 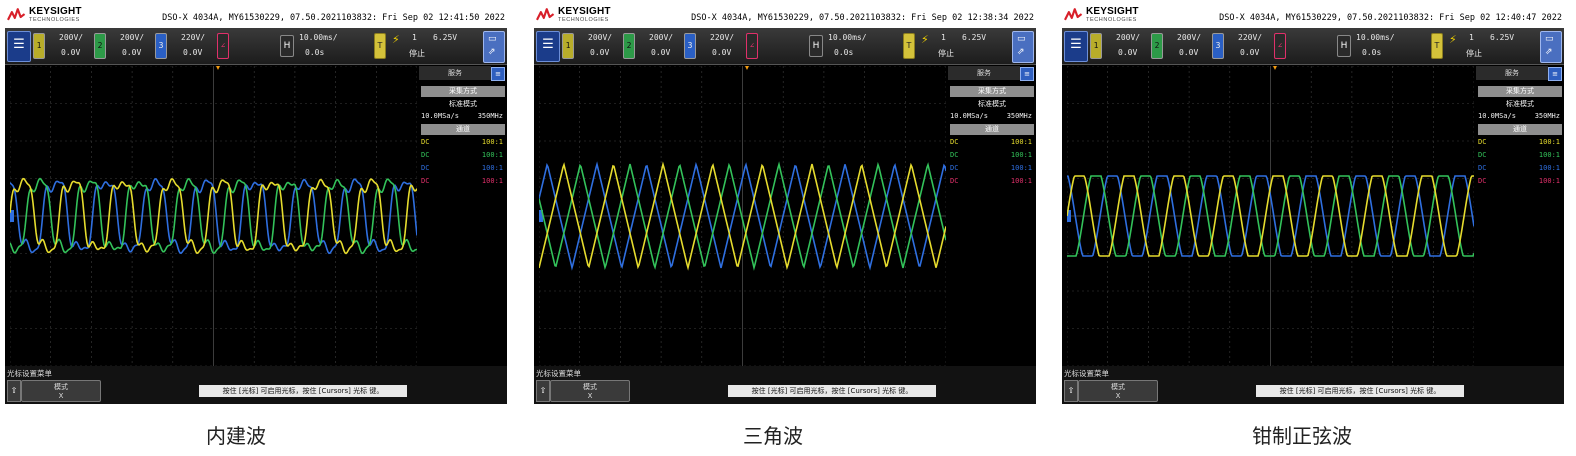 What do you see at coordinates (954, 181) in the screenshot?
I see `ch4-coupling: DC` at bounding box center [954, 181].